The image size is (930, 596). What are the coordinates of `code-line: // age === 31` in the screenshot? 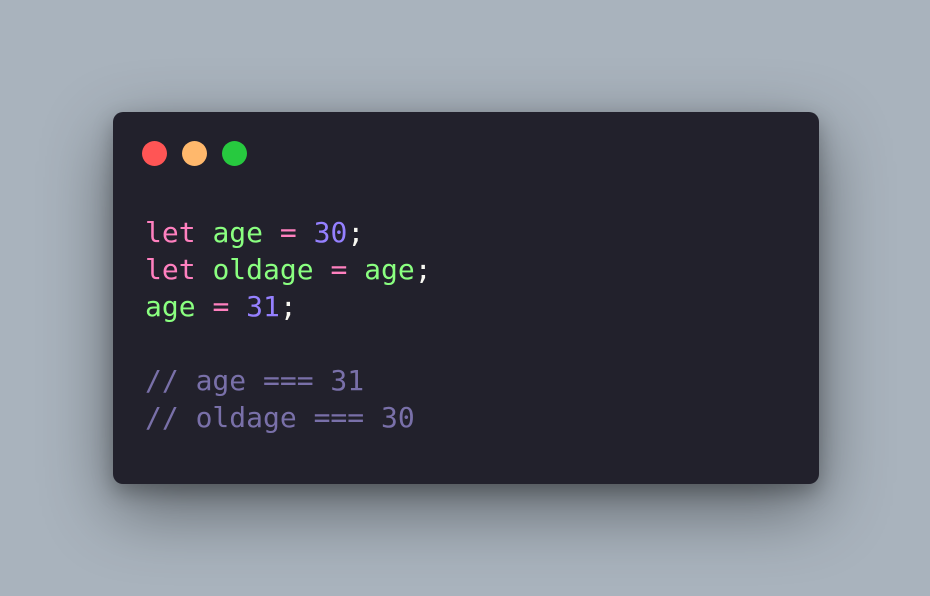 It's located at (288, 380).